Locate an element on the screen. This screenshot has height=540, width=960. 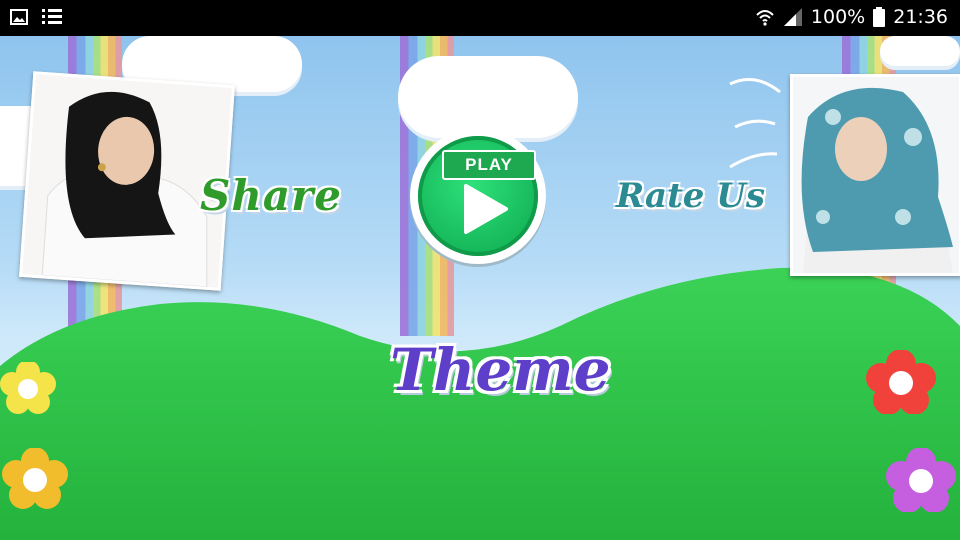
battery-icon is located at coordinates (879, 17).